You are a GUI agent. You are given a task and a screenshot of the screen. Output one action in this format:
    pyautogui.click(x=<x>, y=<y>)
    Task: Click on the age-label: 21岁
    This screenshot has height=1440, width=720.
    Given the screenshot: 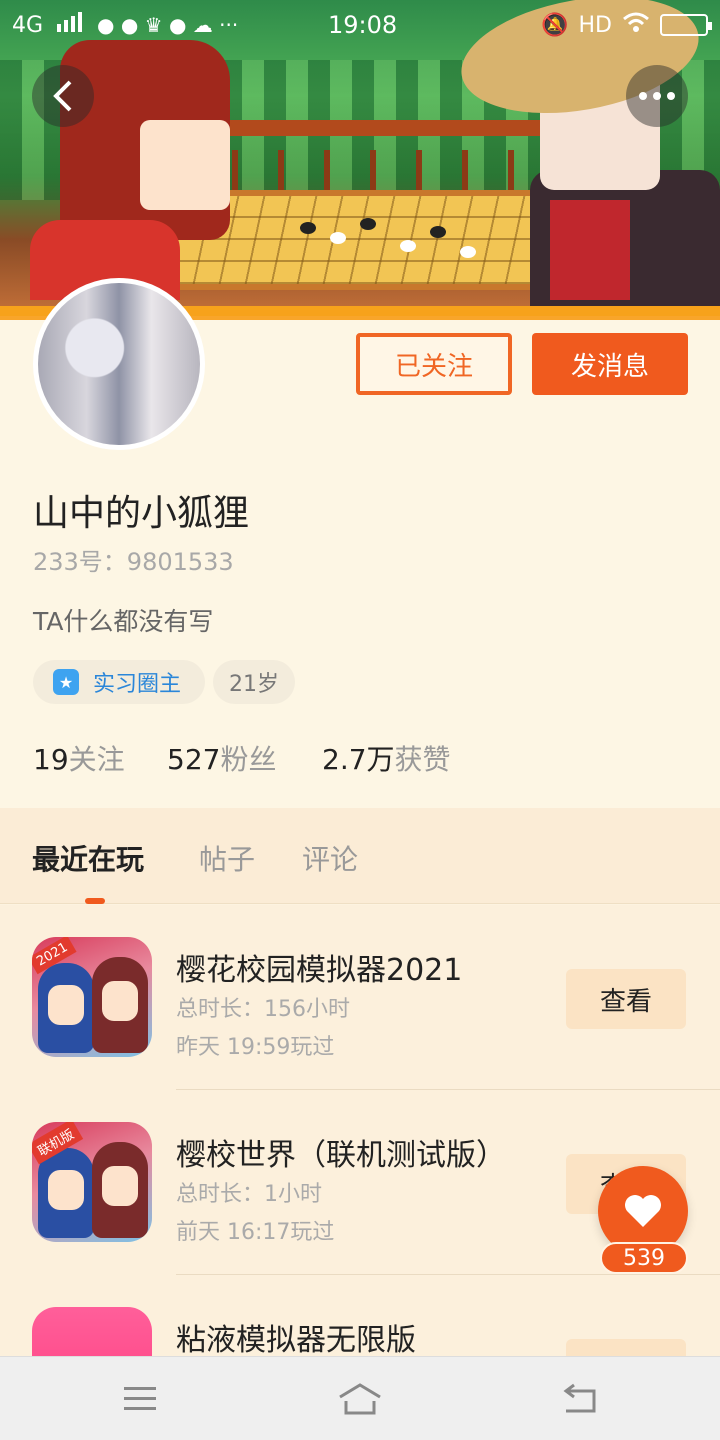 What is the action you would take?
    pyautogui.click(x=254, y=684)
    